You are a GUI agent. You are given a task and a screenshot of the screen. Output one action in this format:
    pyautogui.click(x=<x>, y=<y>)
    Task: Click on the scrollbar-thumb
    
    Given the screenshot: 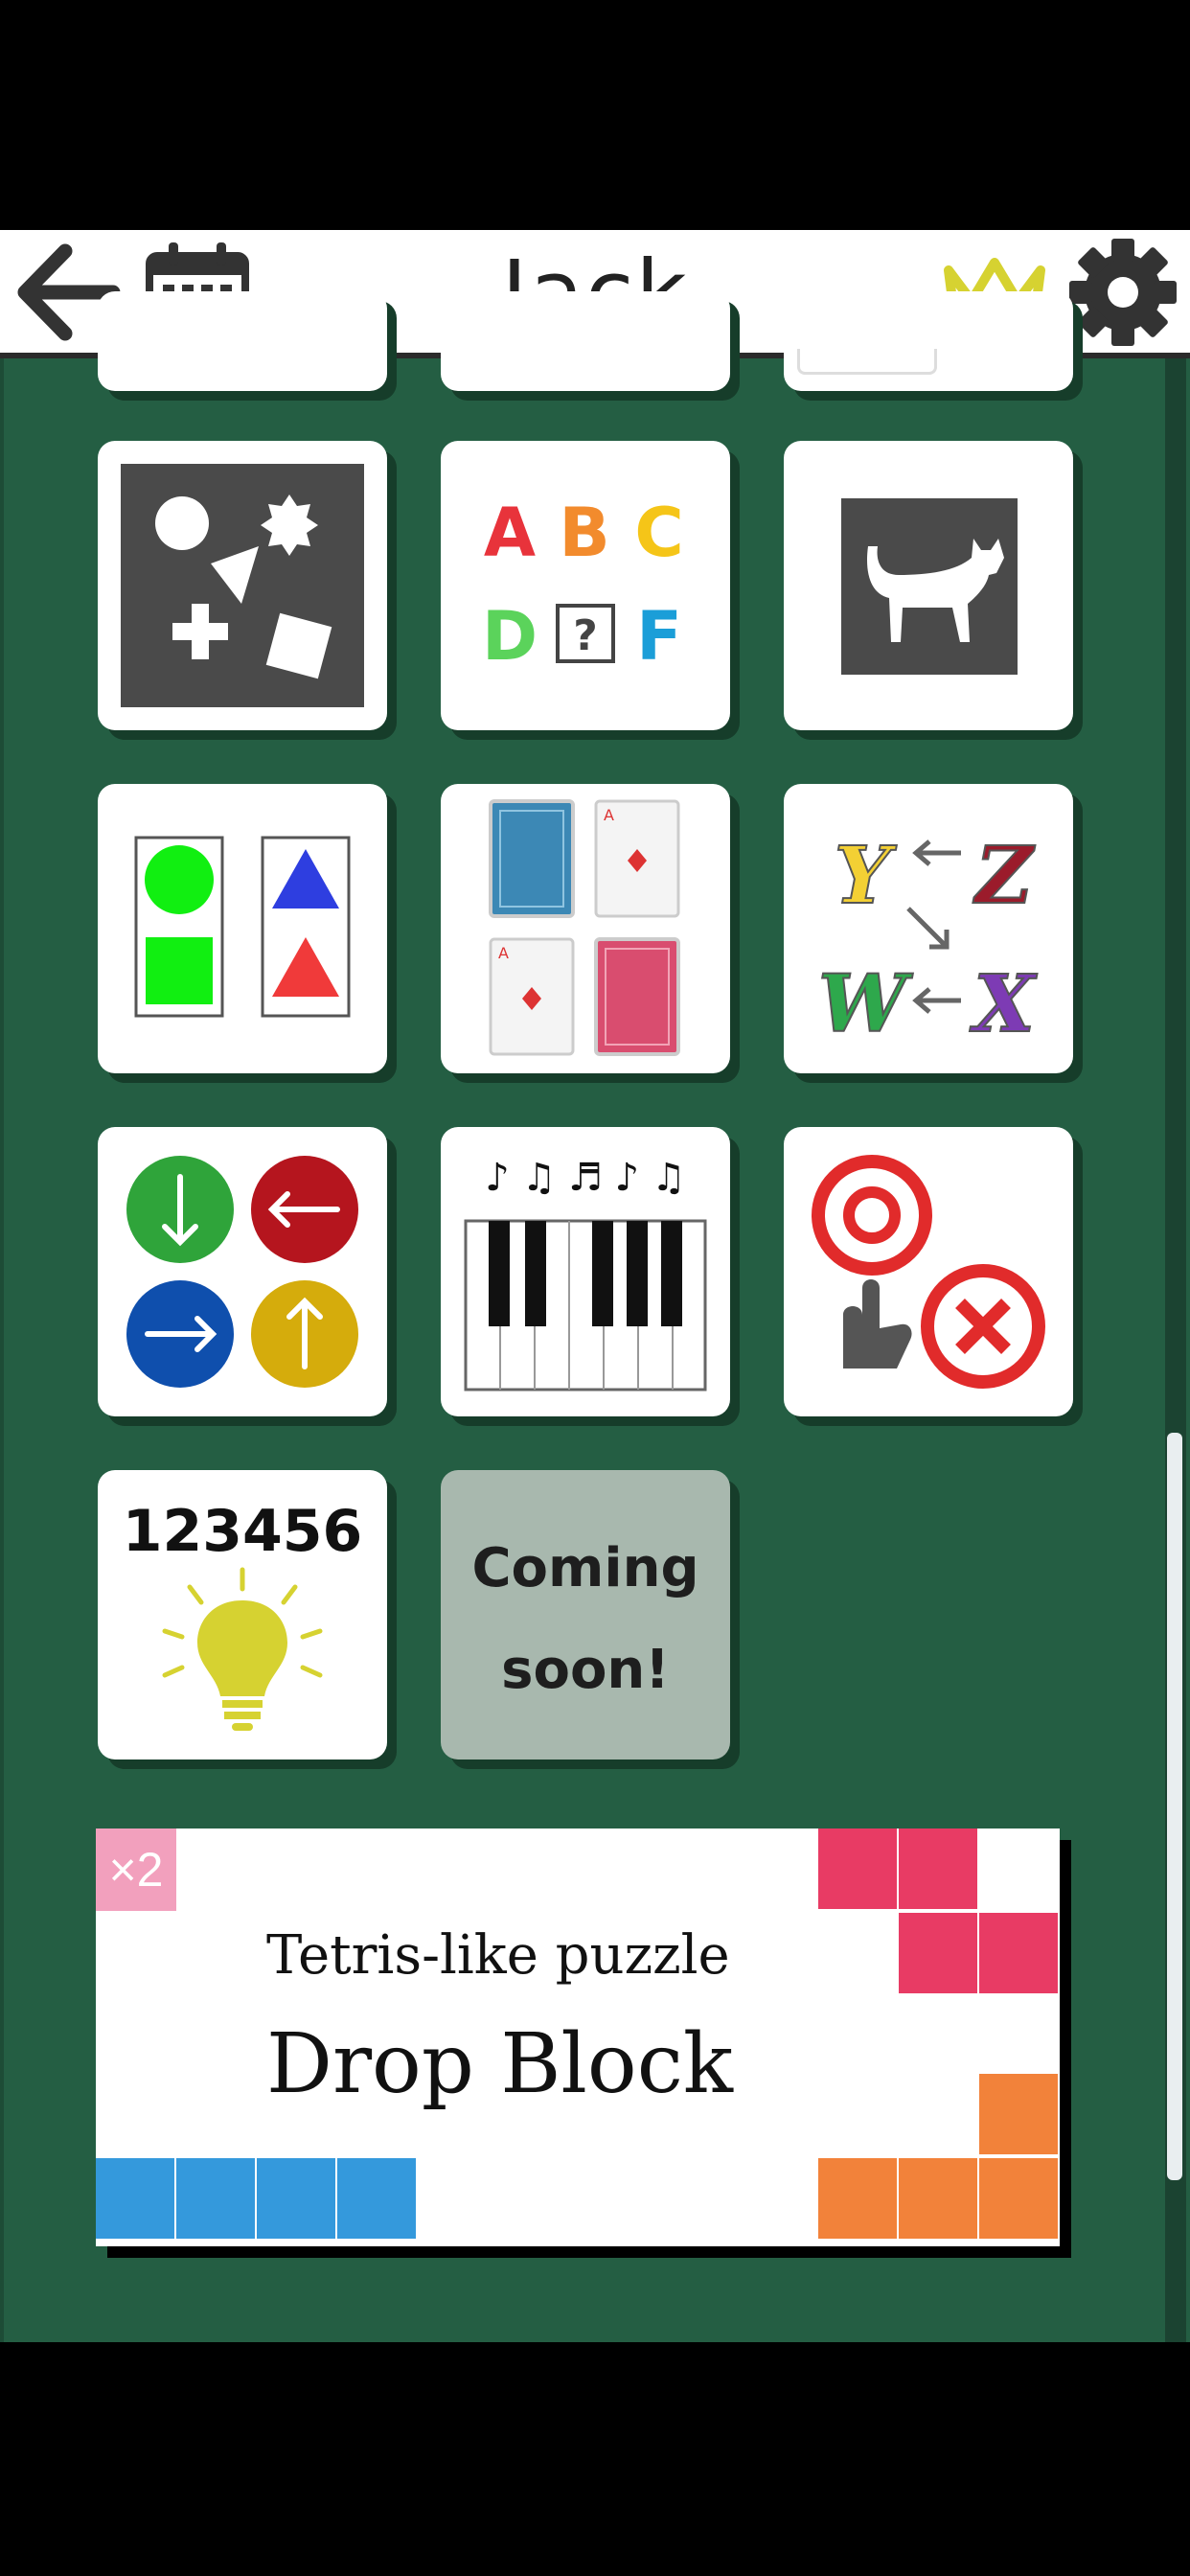 What is the action you would take?
    pyautogui.click(x=1174, y=1806)
    